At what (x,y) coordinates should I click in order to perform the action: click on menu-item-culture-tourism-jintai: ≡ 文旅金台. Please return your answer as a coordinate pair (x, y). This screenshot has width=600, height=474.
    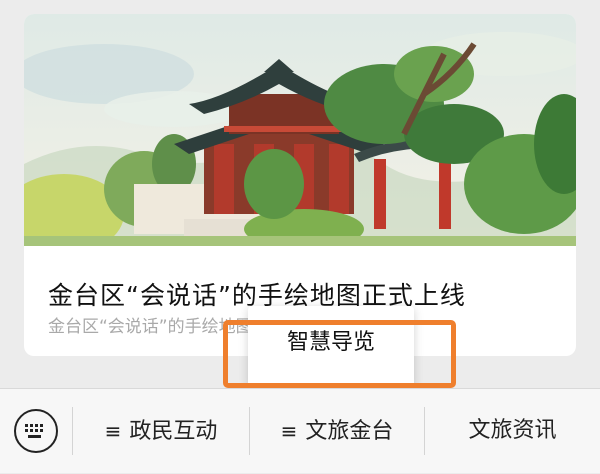
    Looking at the image, I should click on (337, 431).